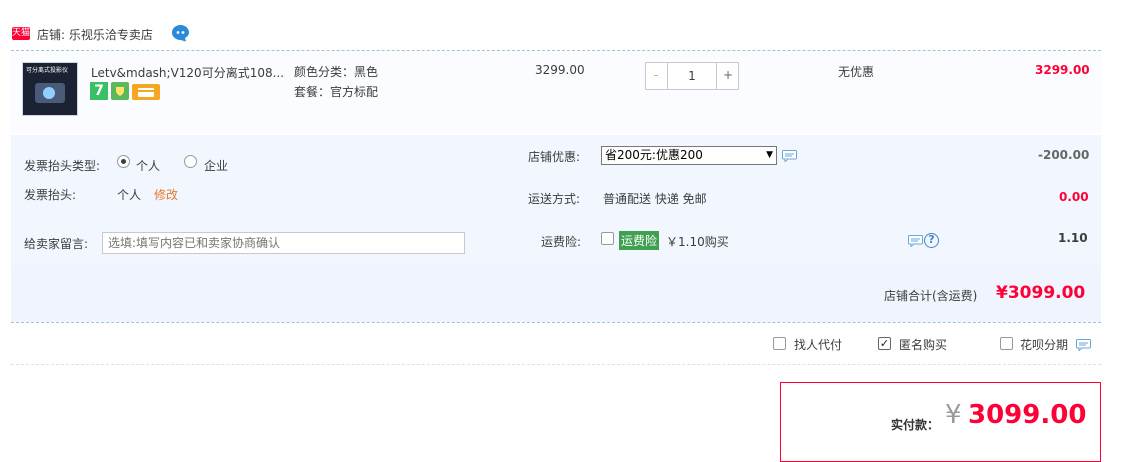  What do you see at coordinates (697, 242) in the screenshot?
I see `insurance-price-text: ￥1.10购买` at bounding box center [697, 242].